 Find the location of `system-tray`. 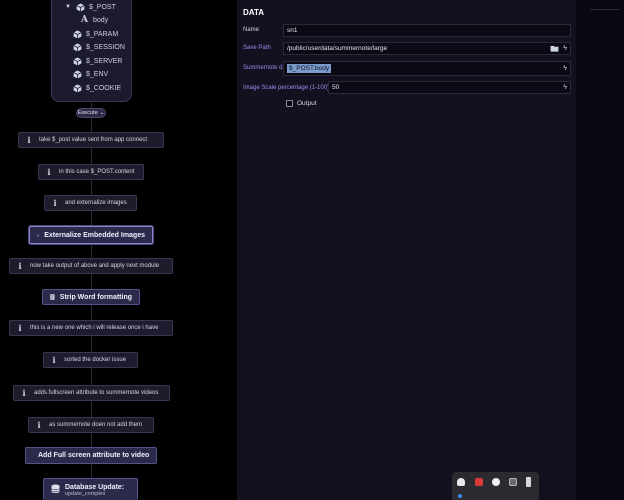

system-tray is located at coordinates (495, 486).